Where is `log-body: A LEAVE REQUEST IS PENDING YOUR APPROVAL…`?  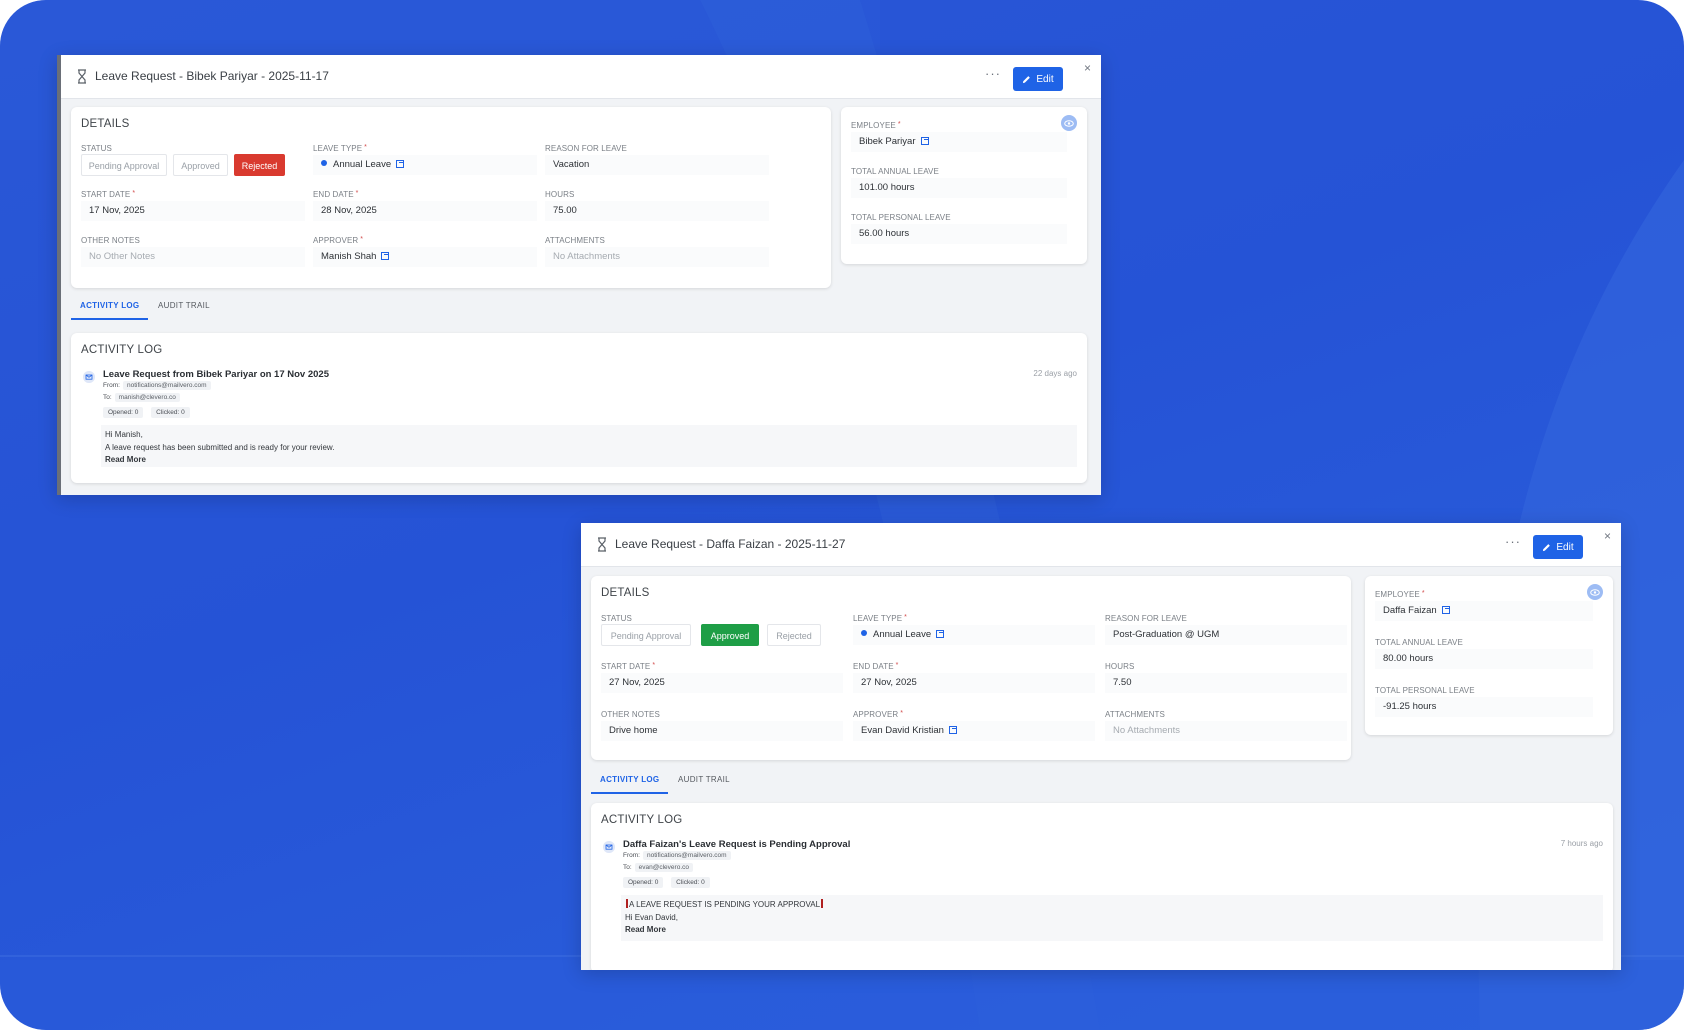
log-body: A LEAVE REQUEST IS PENDING YOUR APPROVAL… is located at coordinates (1112, 918).